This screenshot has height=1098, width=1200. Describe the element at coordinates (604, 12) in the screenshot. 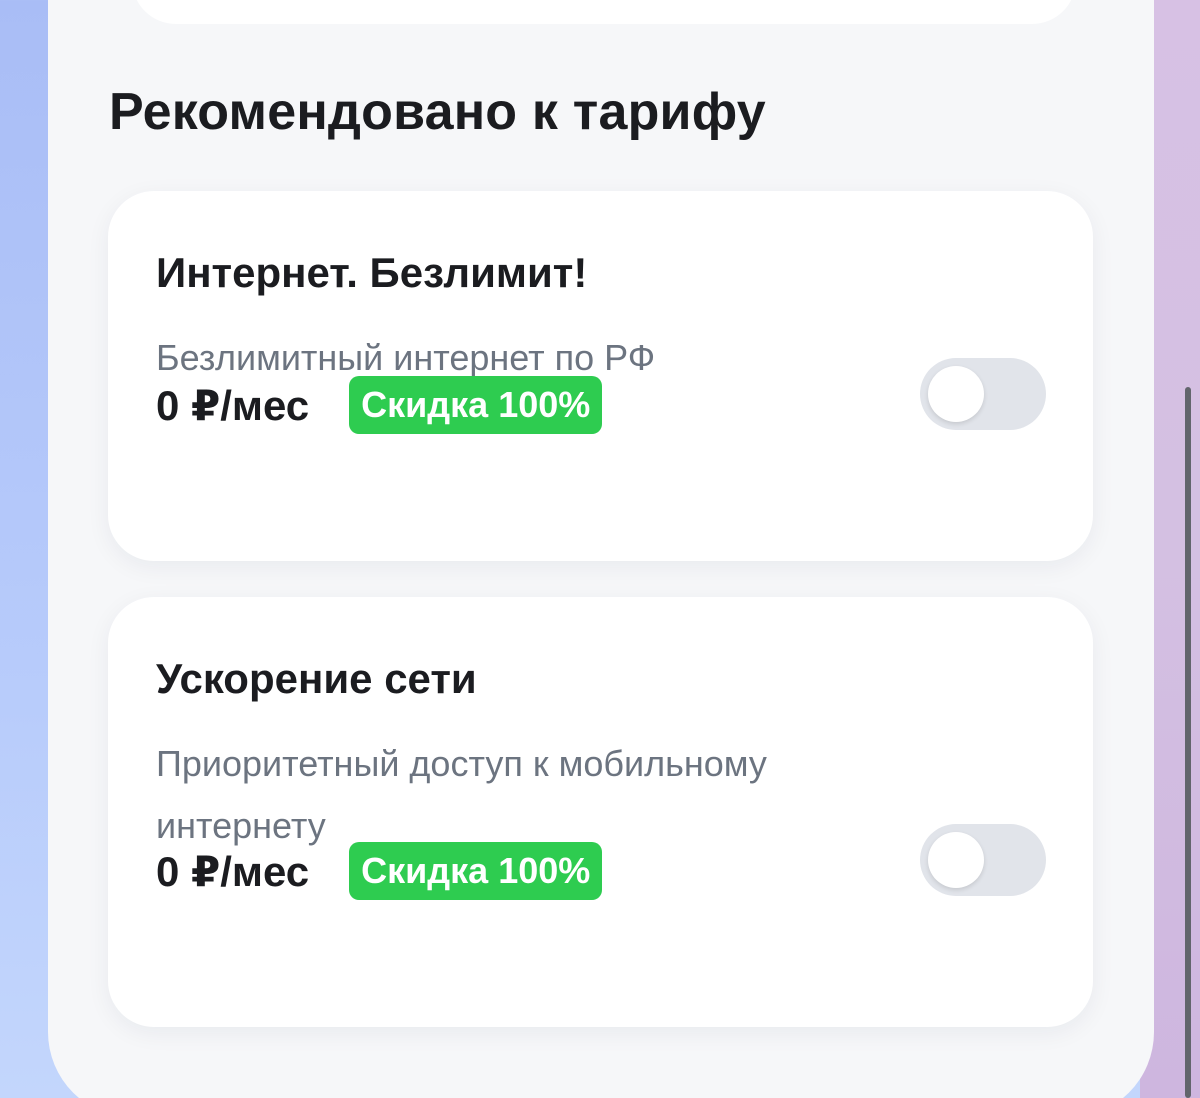

I see `previous-card` at that location.